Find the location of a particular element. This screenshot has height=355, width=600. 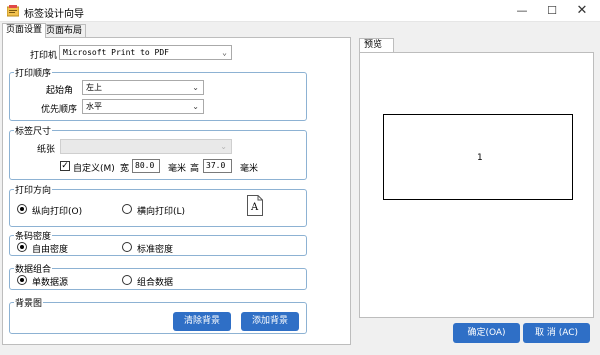

height-label: 高 is located at coordinates (195, 169).